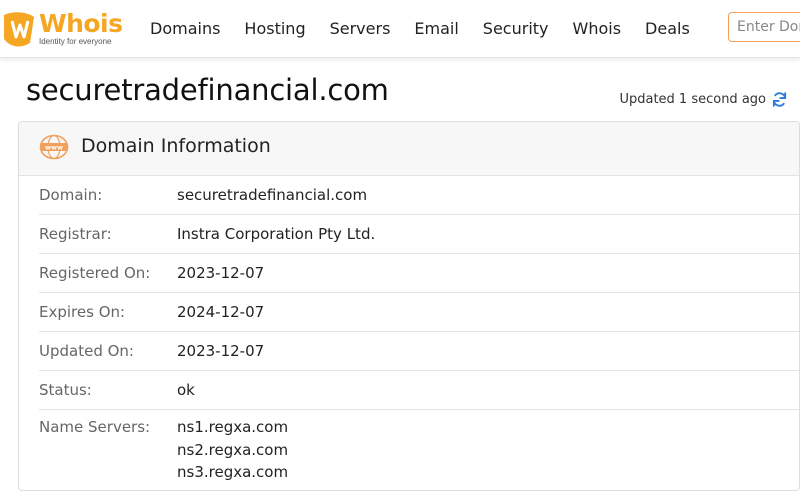 The width and height of the screenshot is (800, 492). What do you see at coordinates (436, 28) in the screenshot?
I see `nav-email: Email` at bounding box center [436, 28].